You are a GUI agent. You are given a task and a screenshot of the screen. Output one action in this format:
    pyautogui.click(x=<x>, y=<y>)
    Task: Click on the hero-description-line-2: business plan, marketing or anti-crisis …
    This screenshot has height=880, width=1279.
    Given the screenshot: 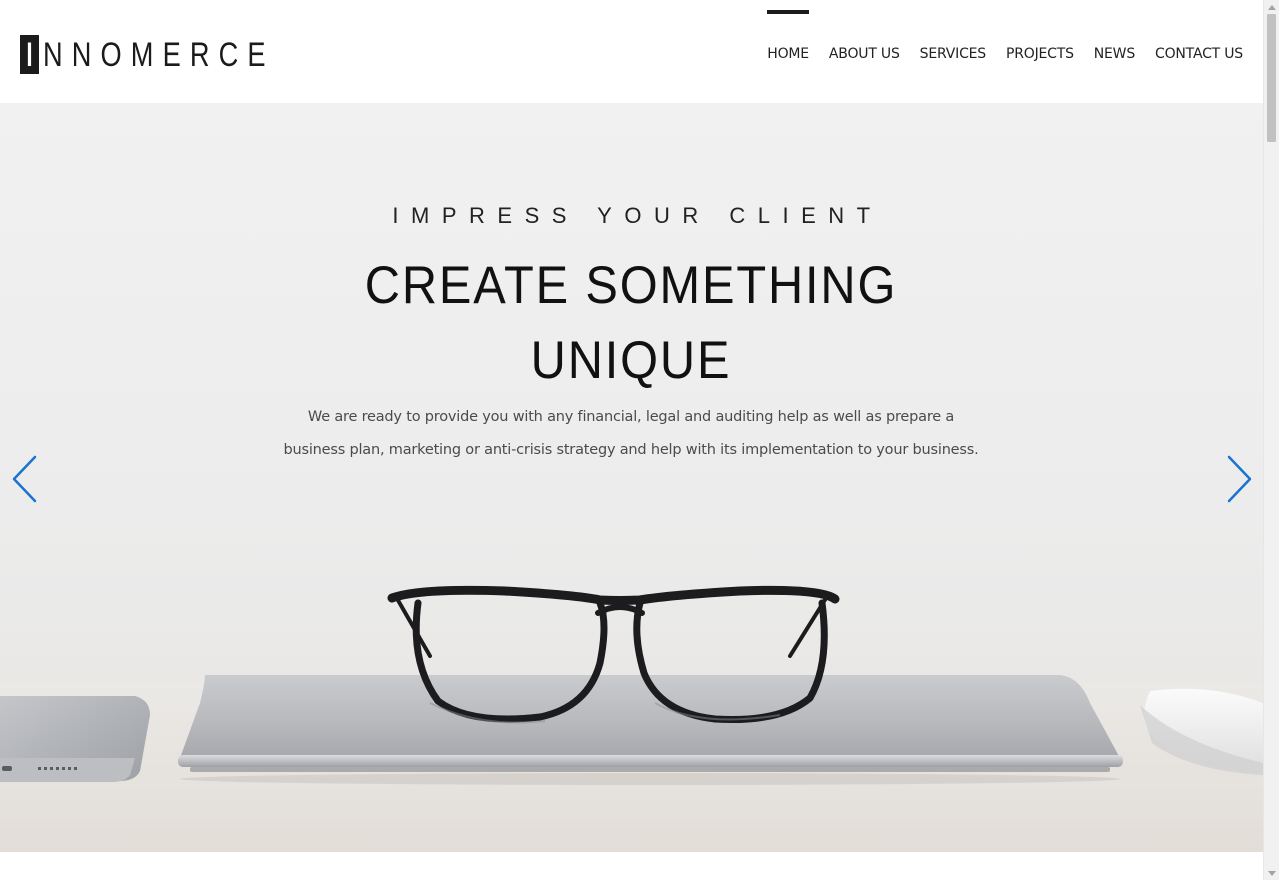 What is the action you would take?
    pyautogui.click(x=631, y=450)
    